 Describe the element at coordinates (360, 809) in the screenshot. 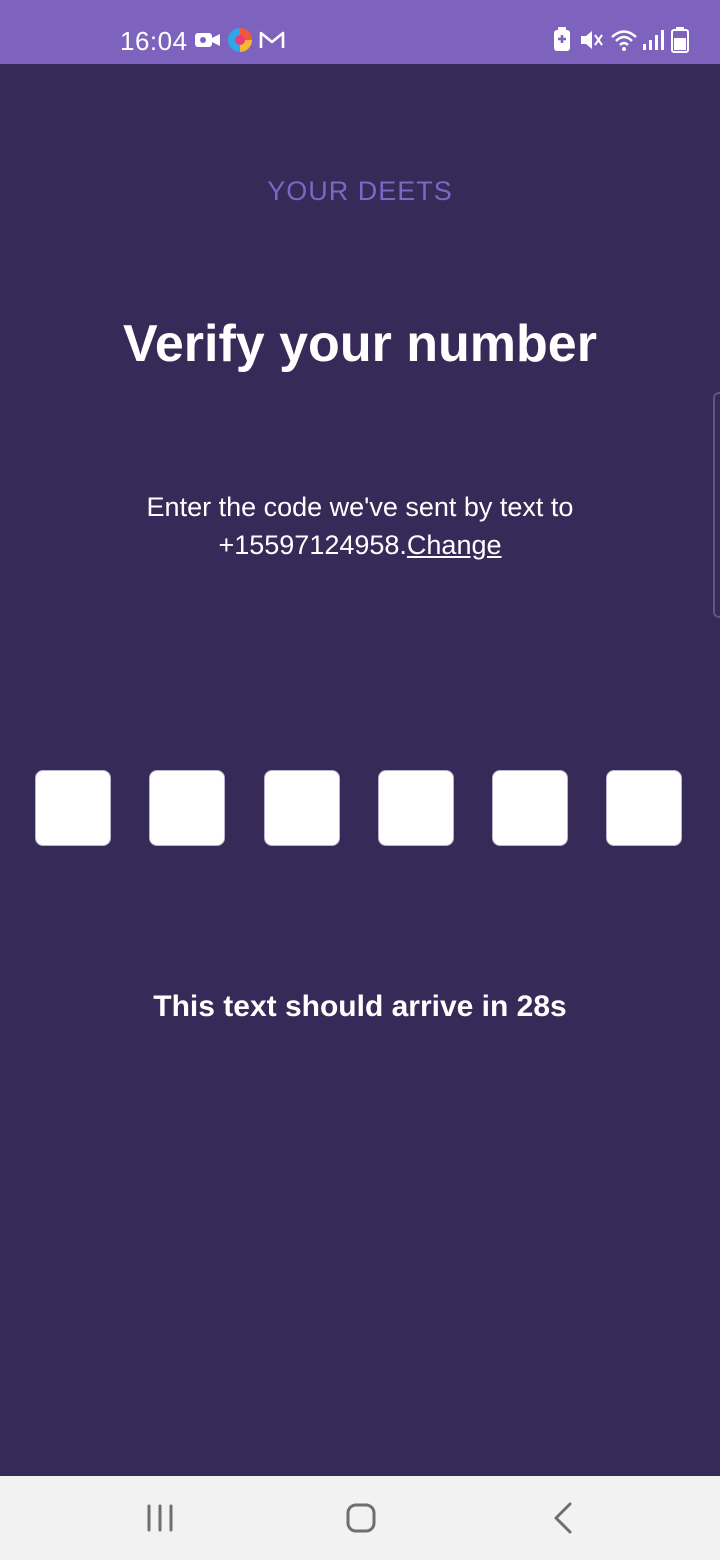

I see `code-input-row` at that location.